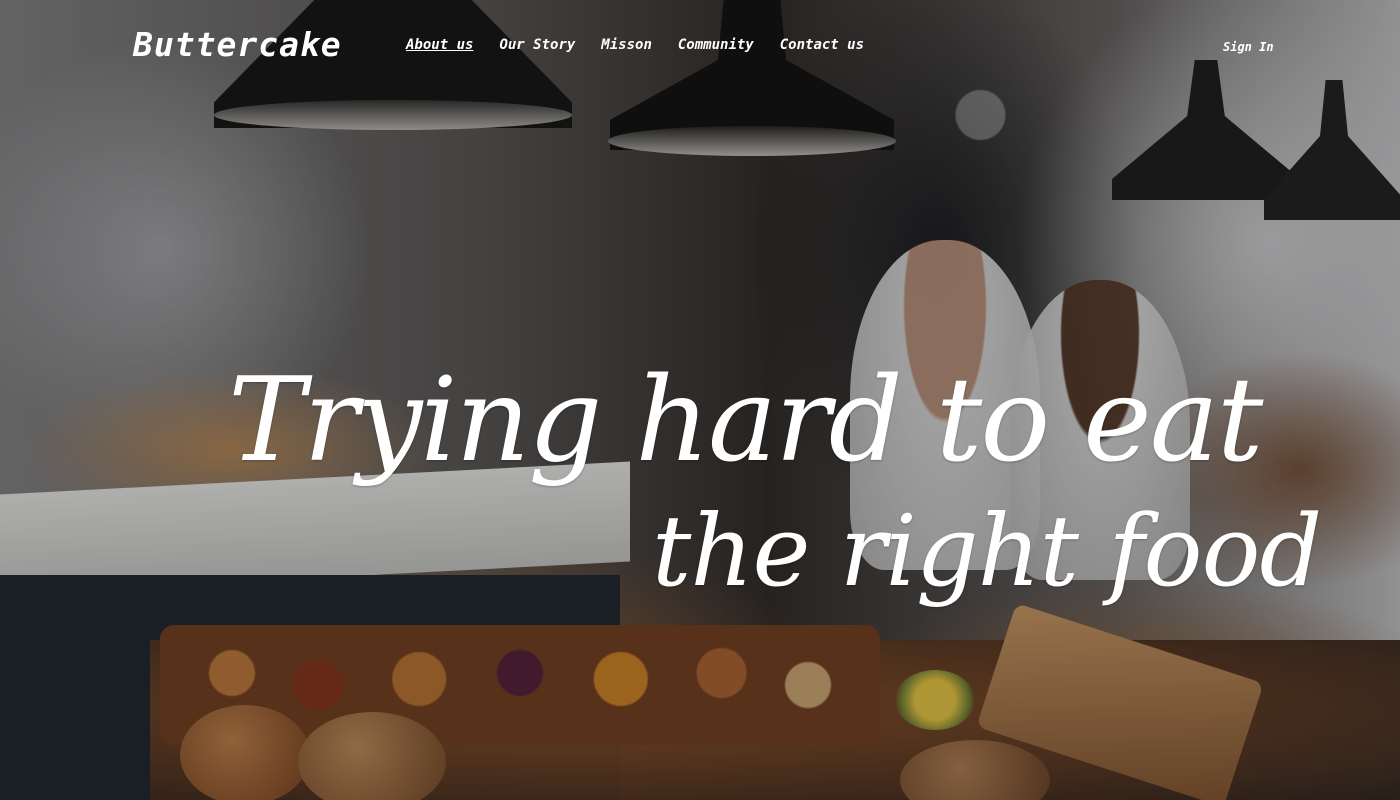  I want to click on nav-item-contact-us: Contact us, so click(822, 45).